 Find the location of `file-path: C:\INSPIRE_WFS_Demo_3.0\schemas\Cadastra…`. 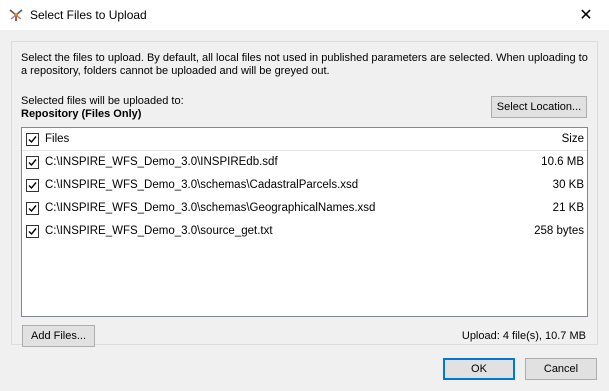

file-path: C:\INSPIRE_WFS_Demo_3.0\schemas\Cadastra… is located at coordinates (202, 185).